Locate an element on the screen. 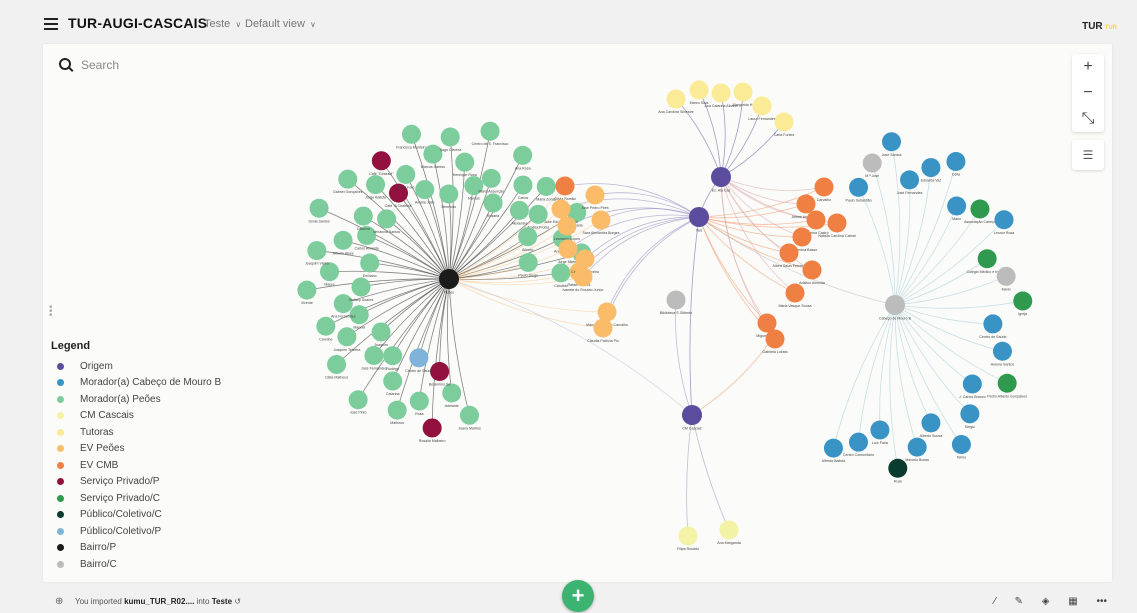 This screenshot has width=1137, height=613. bairro-peoes-node is located at coordinates (449, 279).